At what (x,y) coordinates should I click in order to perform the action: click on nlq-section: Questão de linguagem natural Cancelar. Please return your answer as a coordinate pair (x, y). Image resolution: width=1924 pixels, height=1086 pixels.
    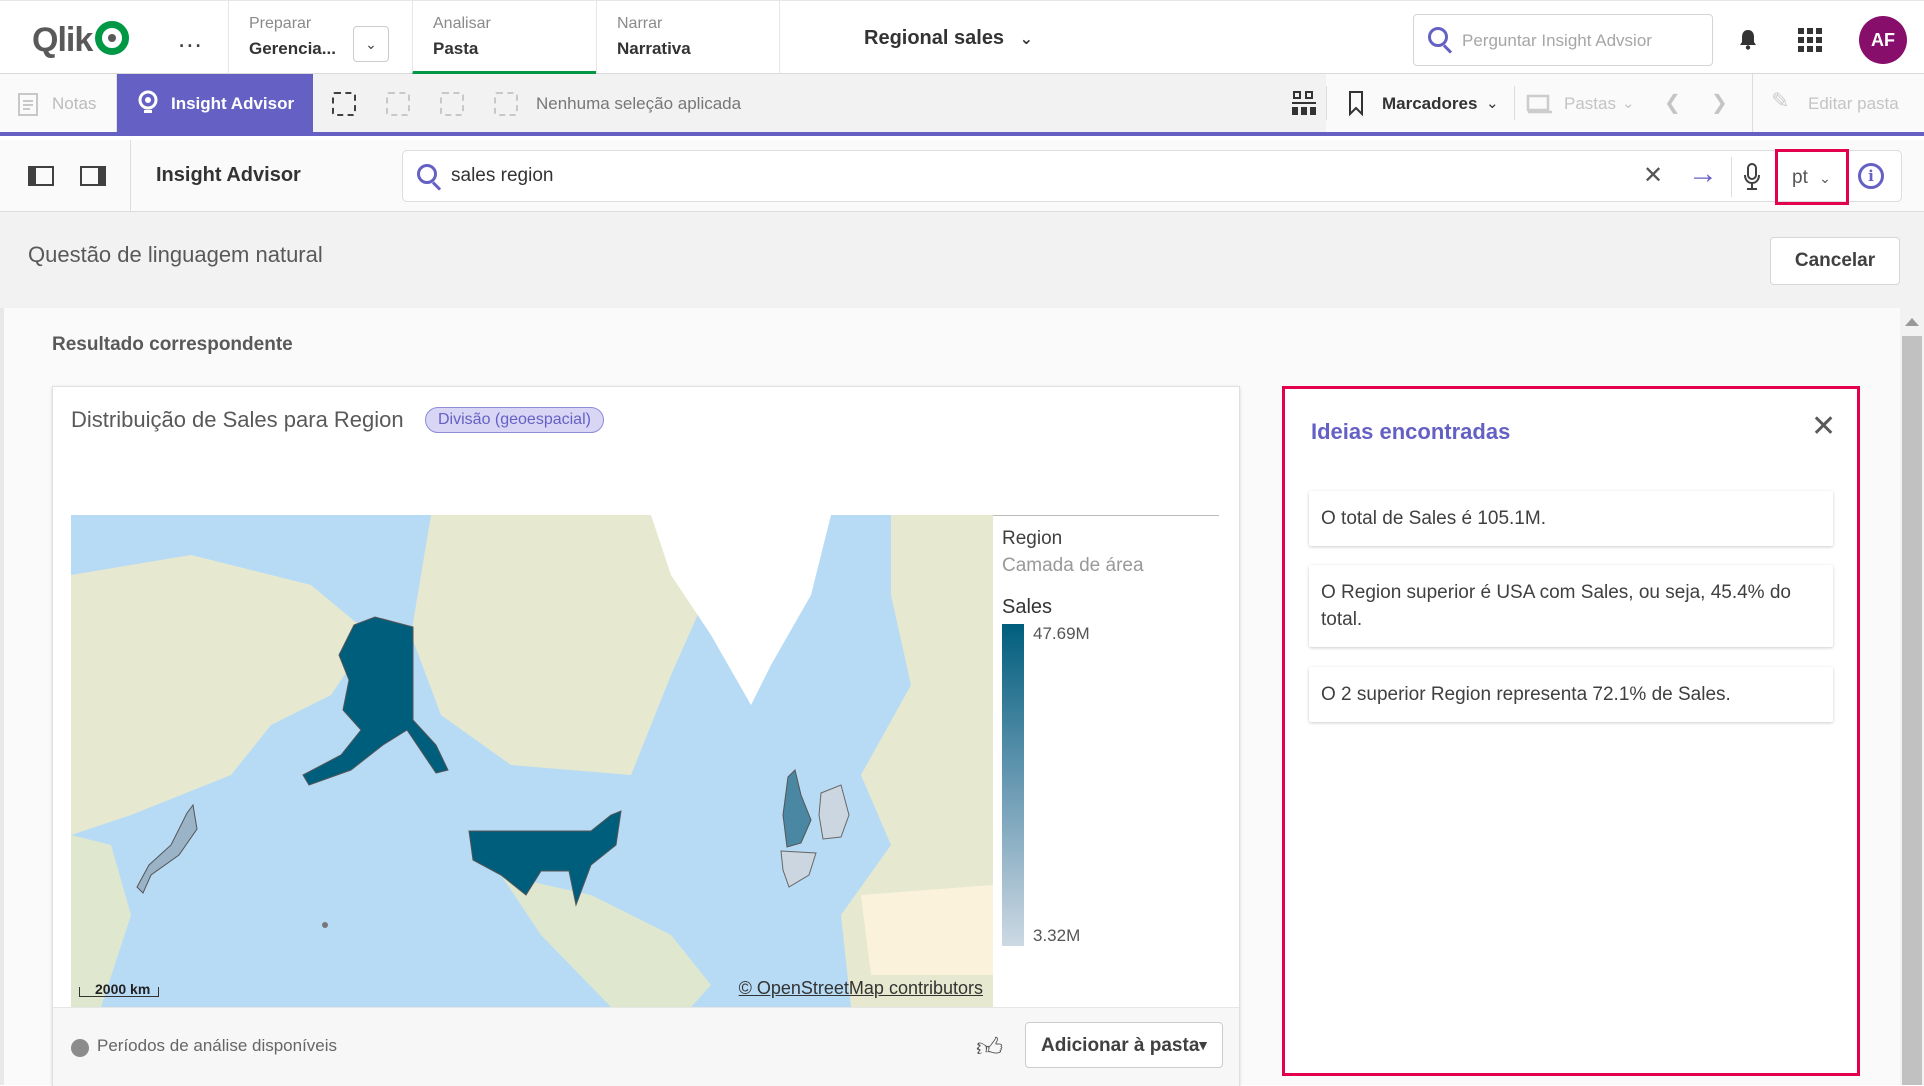
    Looking at the image, I should click on (962, 260).